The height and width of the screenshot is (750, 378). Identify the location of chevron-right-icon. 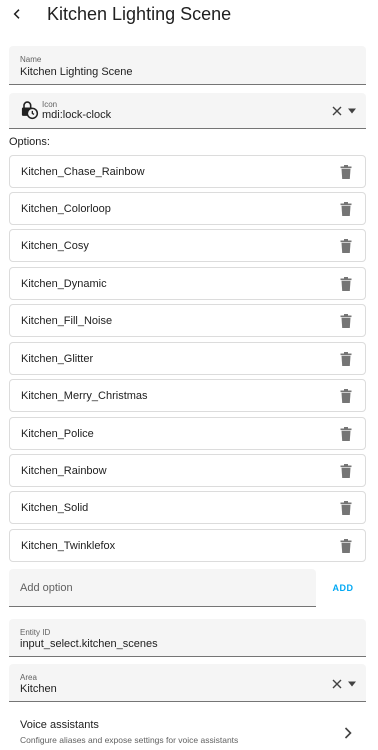
(348, 733).